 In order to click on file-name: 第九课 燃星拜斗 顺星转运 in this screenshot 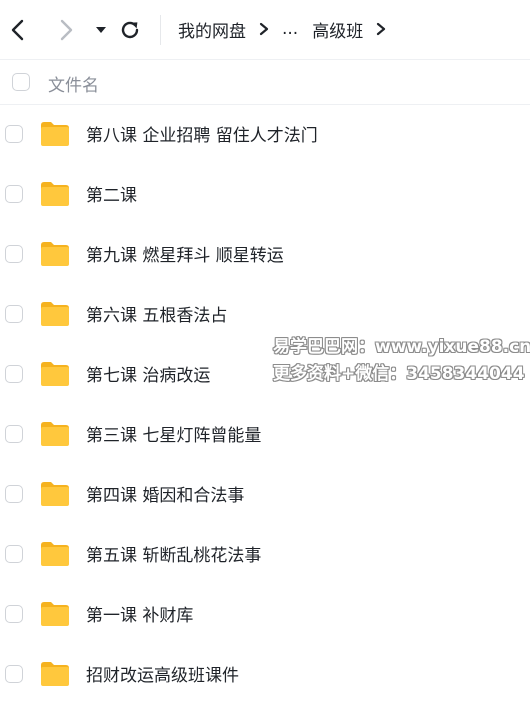, I will do `click(185, 256)`.